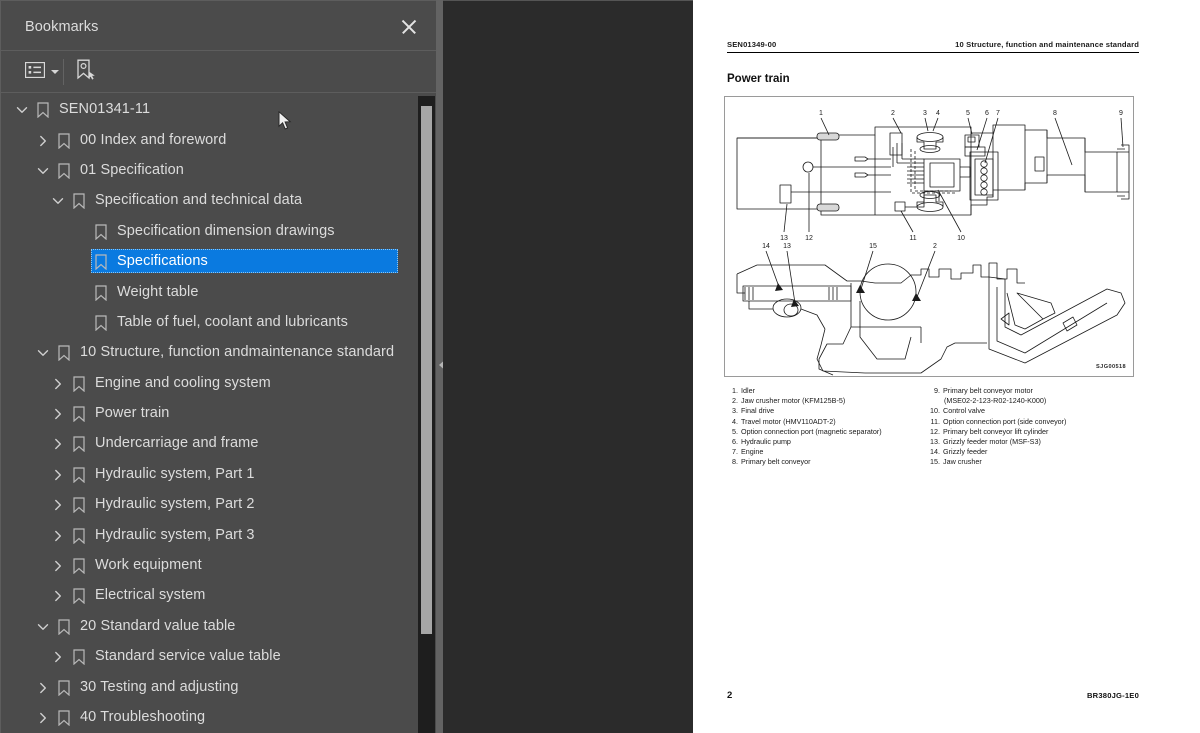  I want to click on tree-item: Hydraulic system, Part 1, so click(221, 474).